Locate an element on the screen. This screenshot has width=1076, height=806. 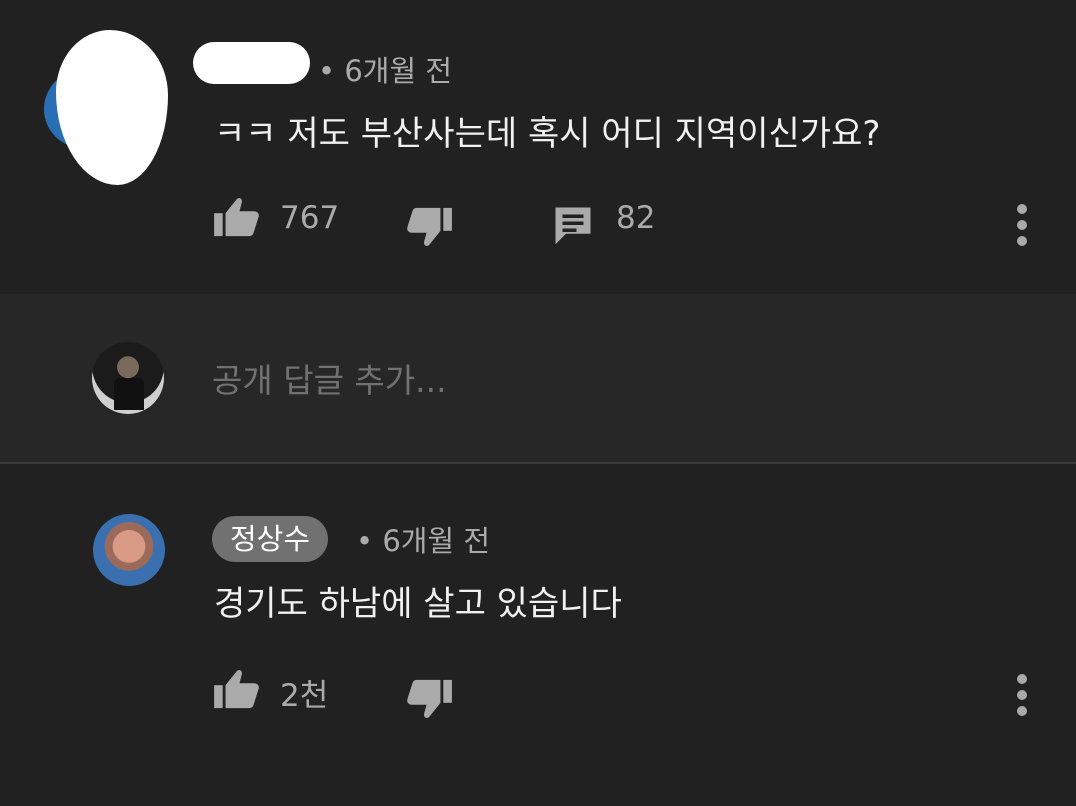
comment-text: ㅋㅋ 저도 부산사는데 혹시 어디 지역이신가요? is located at coordinates (547, 134).